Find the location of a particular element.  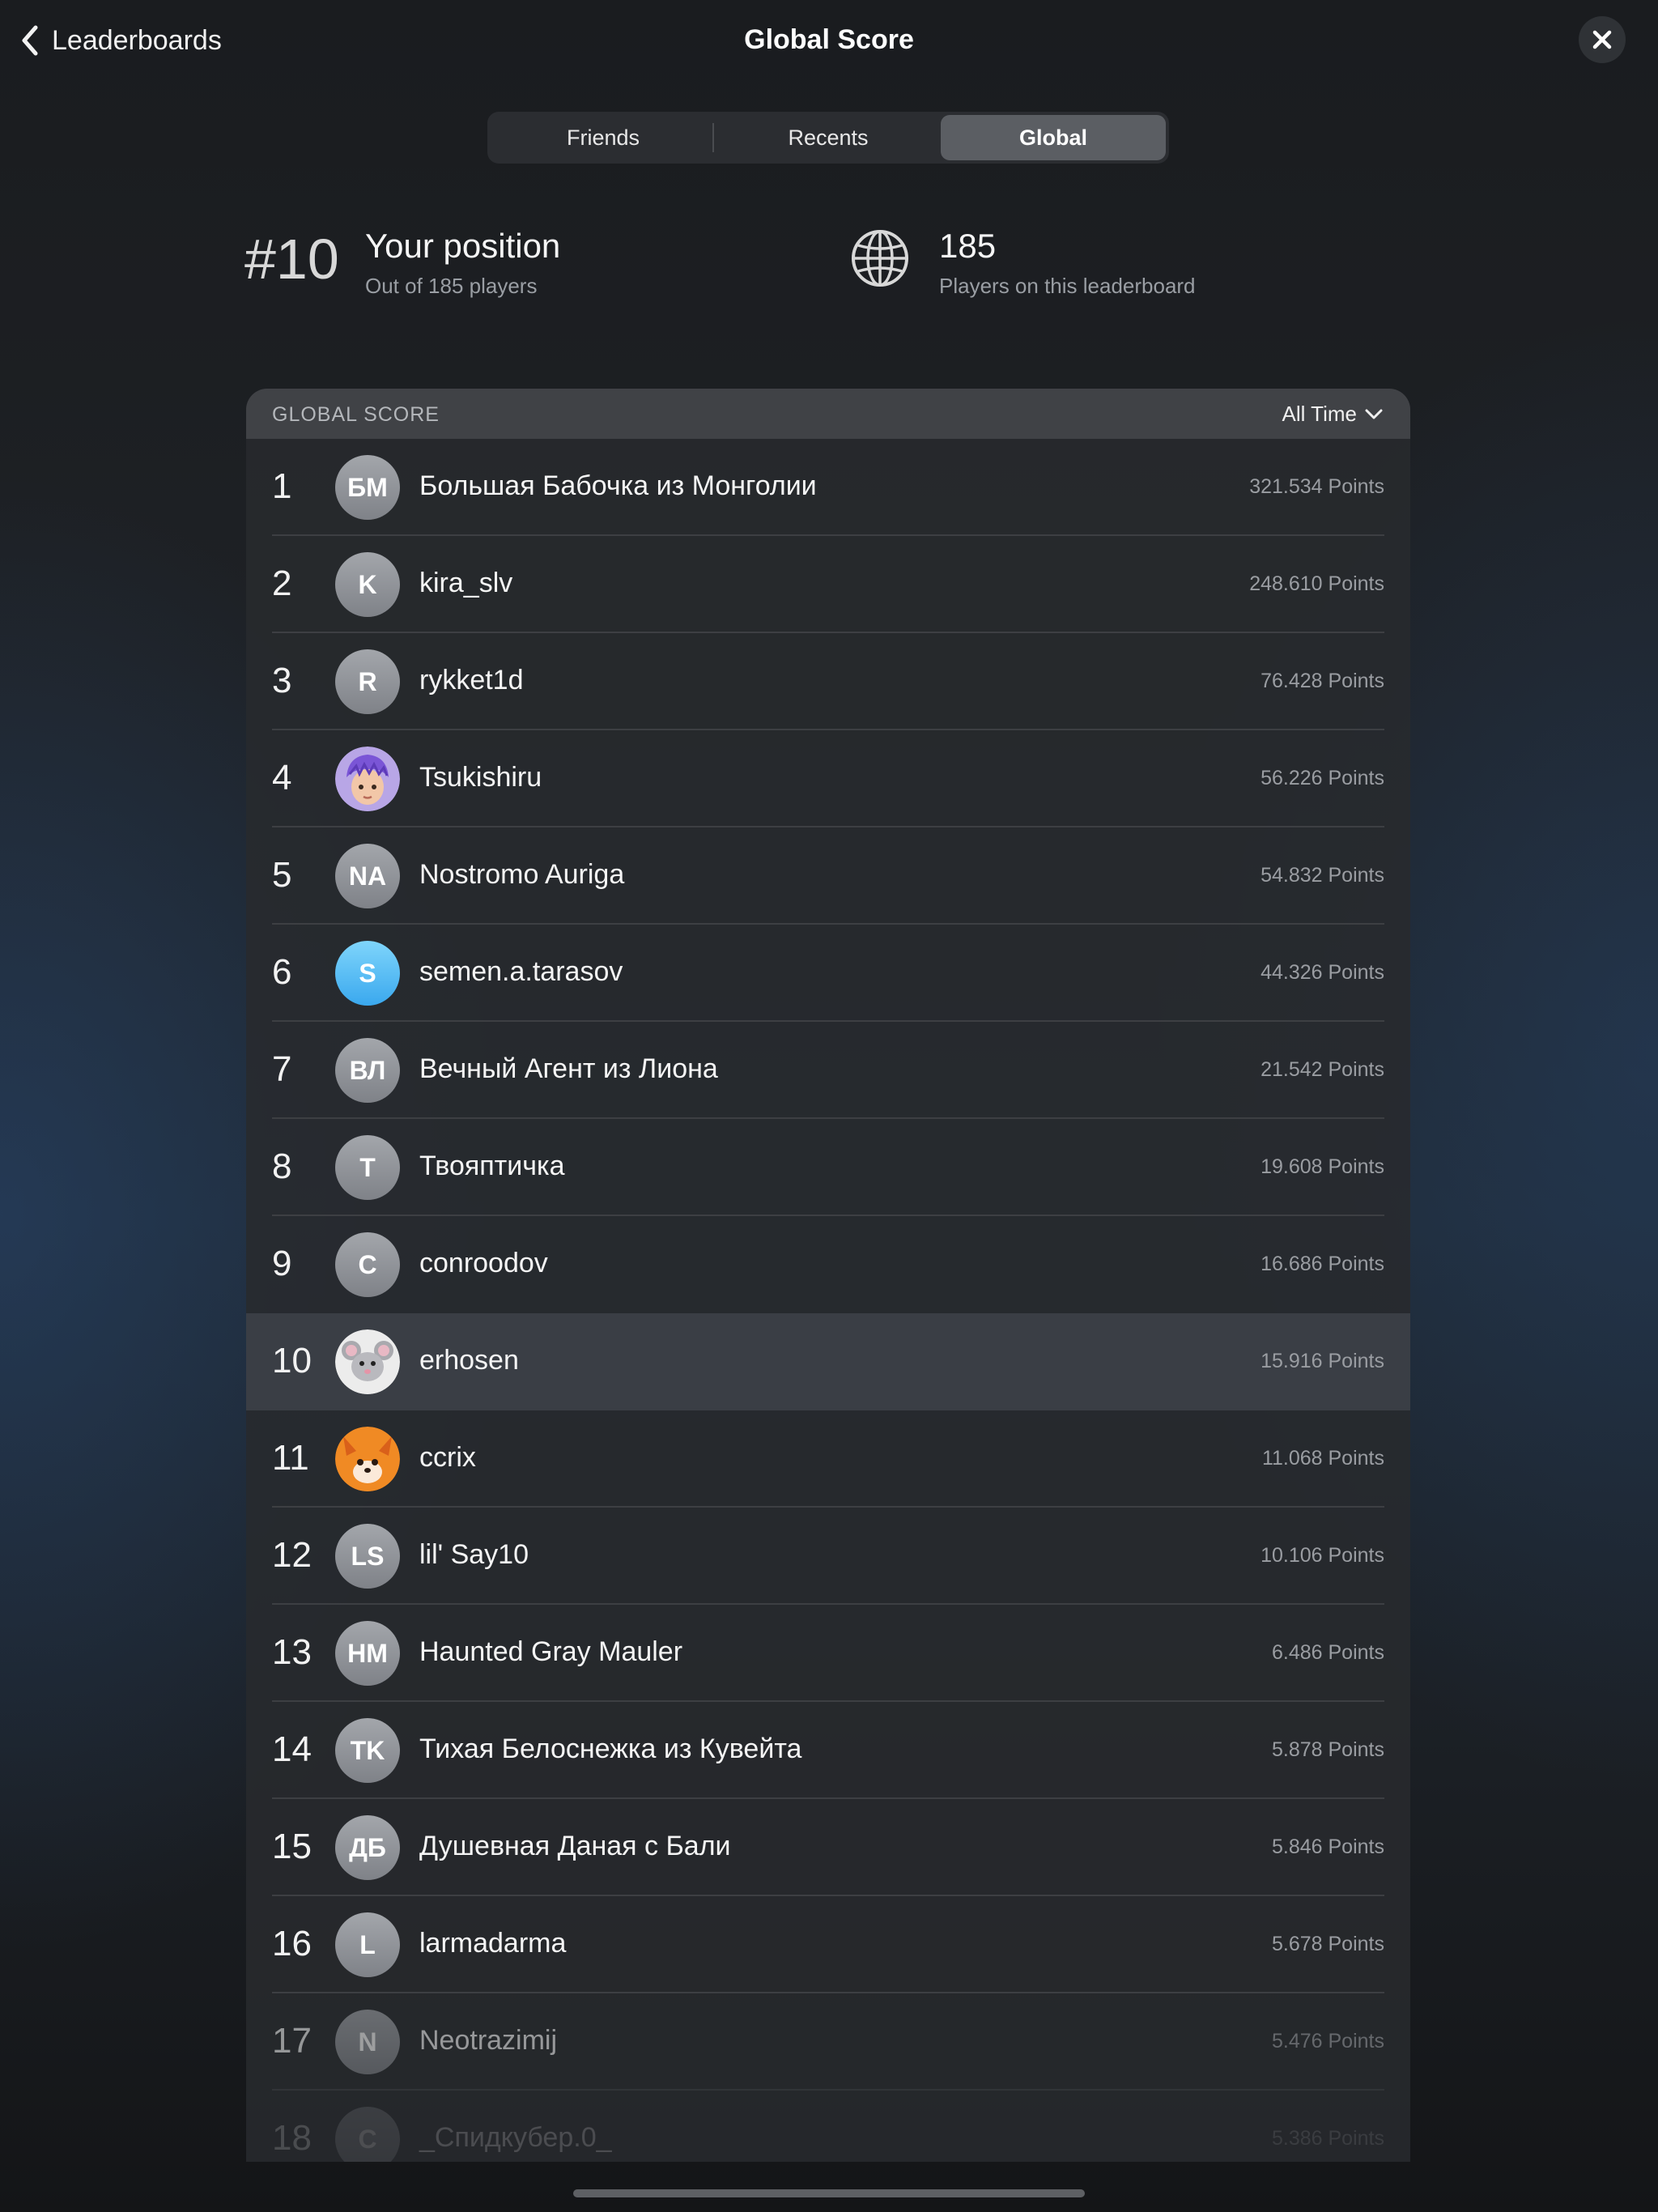

memoji-purple-hair-icon is located at coordinates (367, 779).